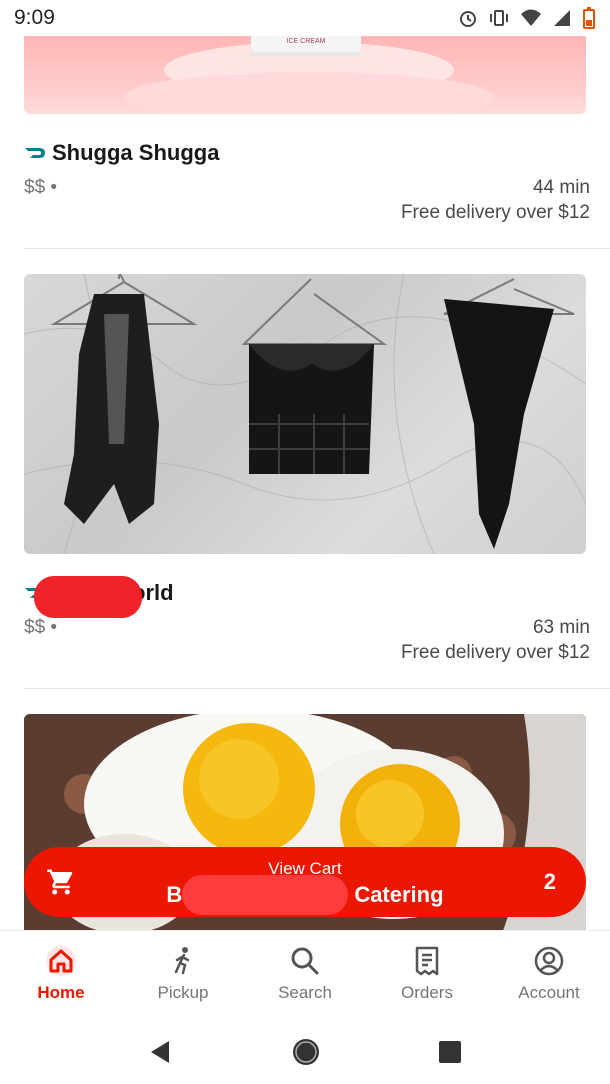  What do you see at coordinates (174, 894) in the screenshot?
I see `cart-store-prefix: B` at bounding box center [174, 894].